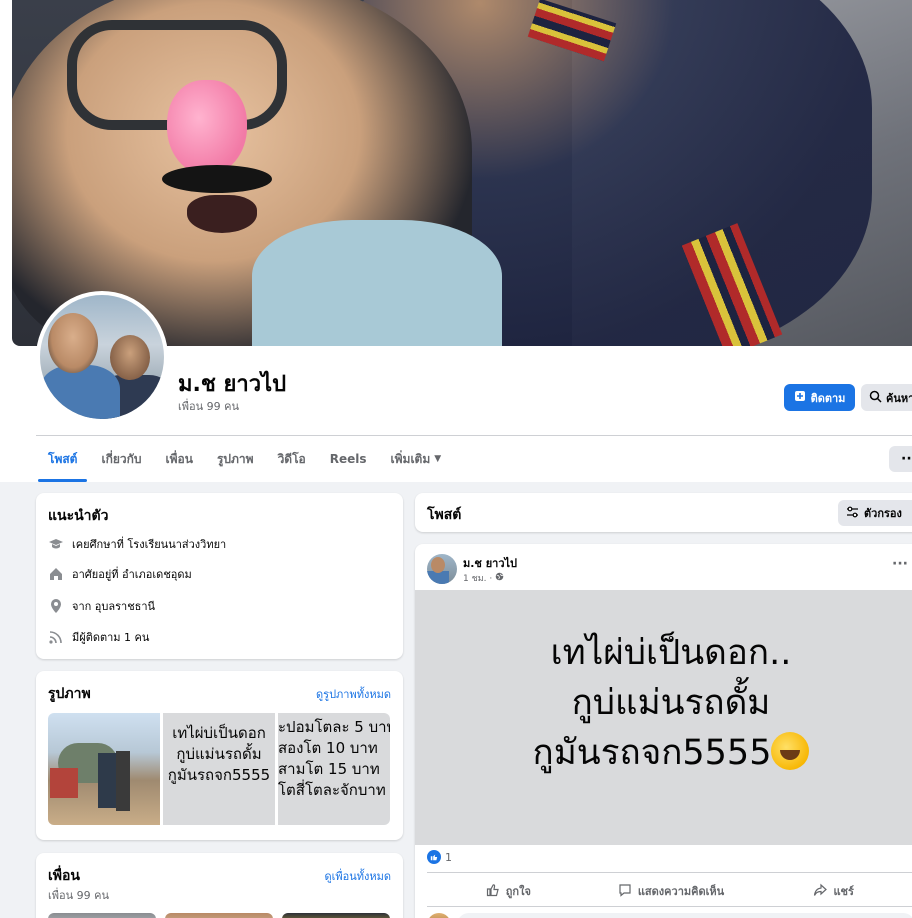 This screenshot has height=918, width=912. Describe the element at coordinates (69, 694) in the screenshot. I see `photos-title: รูปภาพ` at that location.